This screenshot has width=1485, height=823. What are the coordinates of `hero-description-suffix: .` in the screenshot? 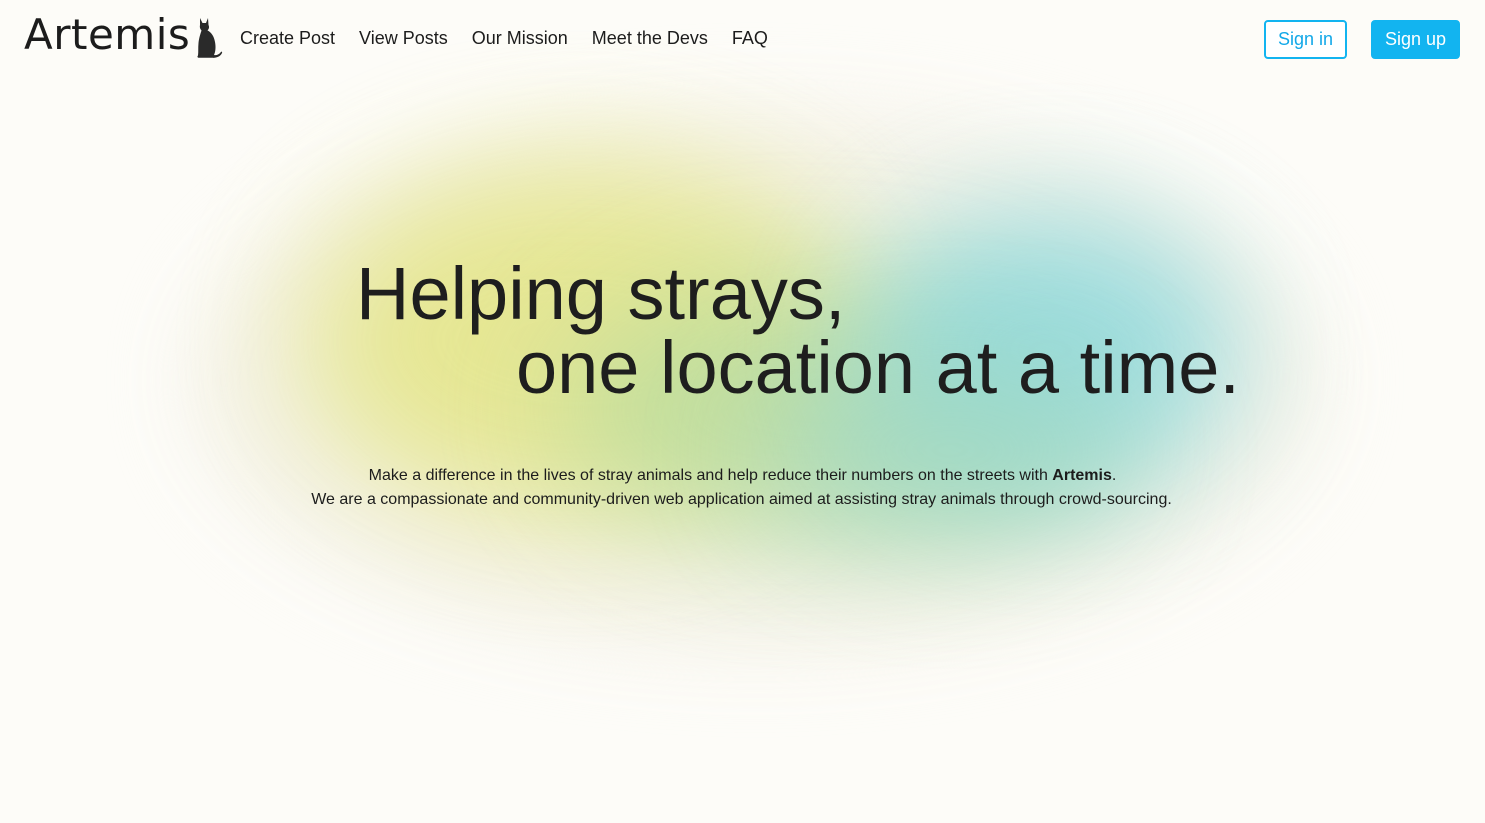 It's located at (1114, 475).